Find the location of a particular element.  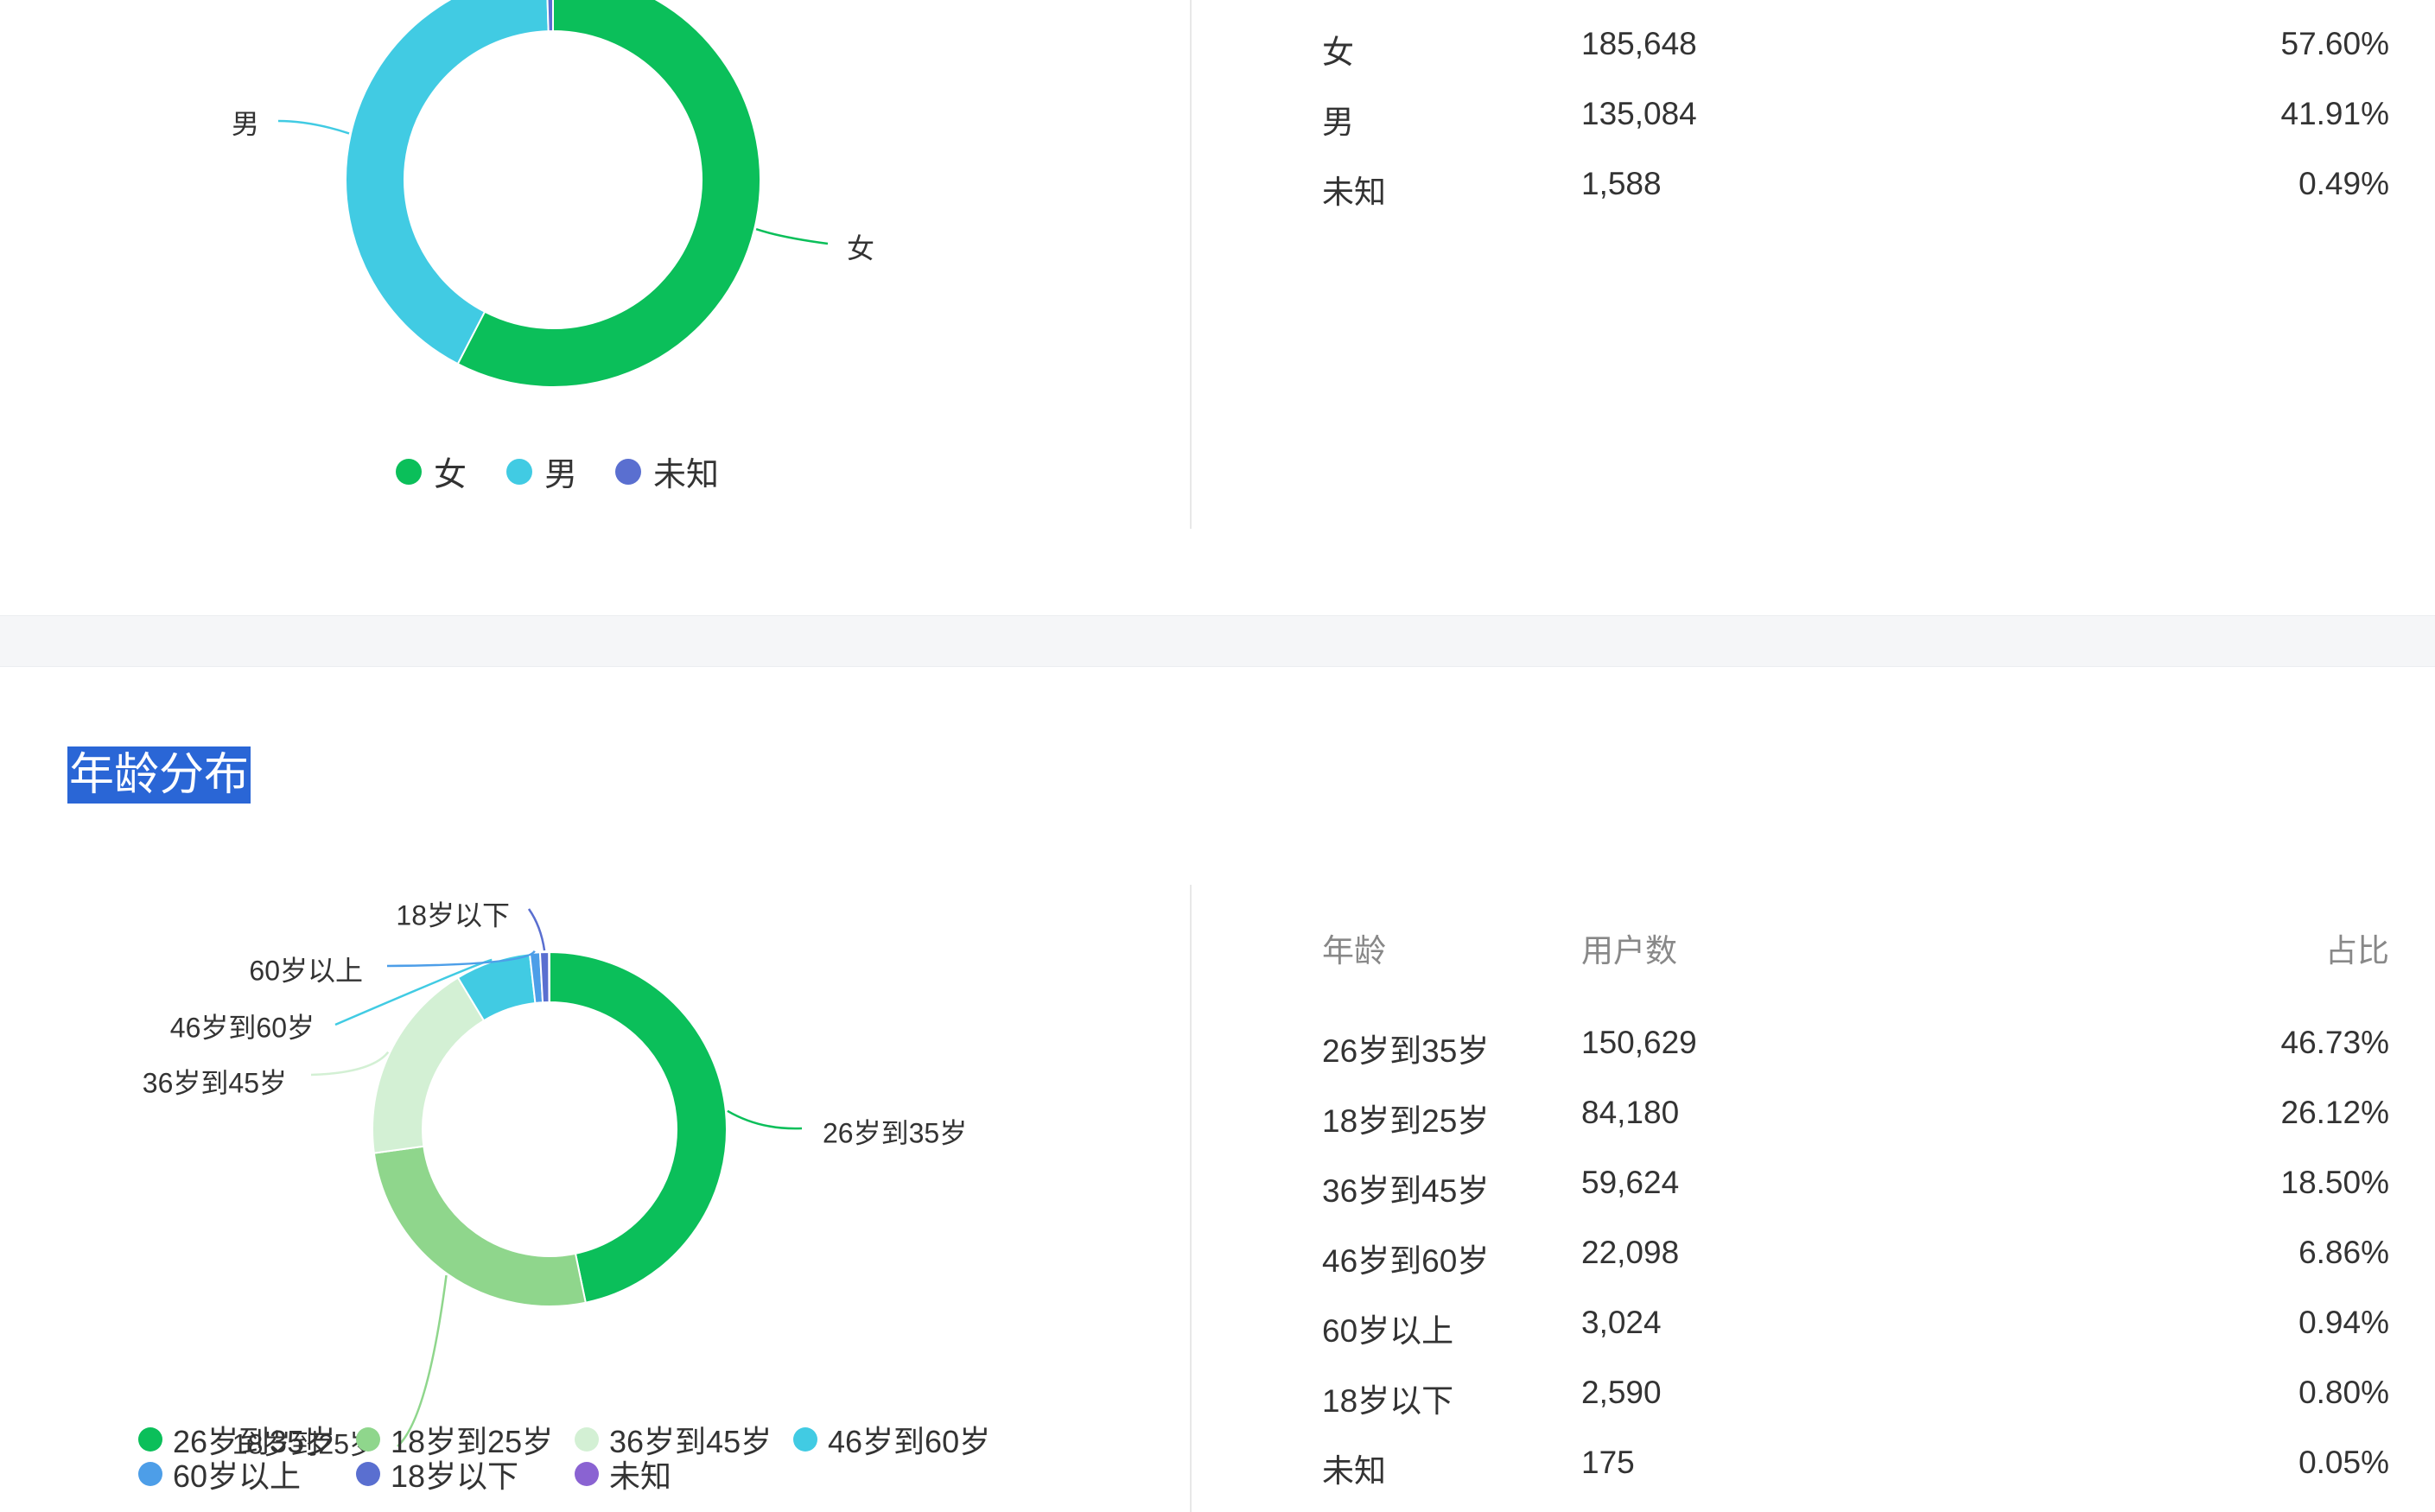

table-row: 36岁到45岁 59,624 18.50% is located at coordinates (1855, 1191).